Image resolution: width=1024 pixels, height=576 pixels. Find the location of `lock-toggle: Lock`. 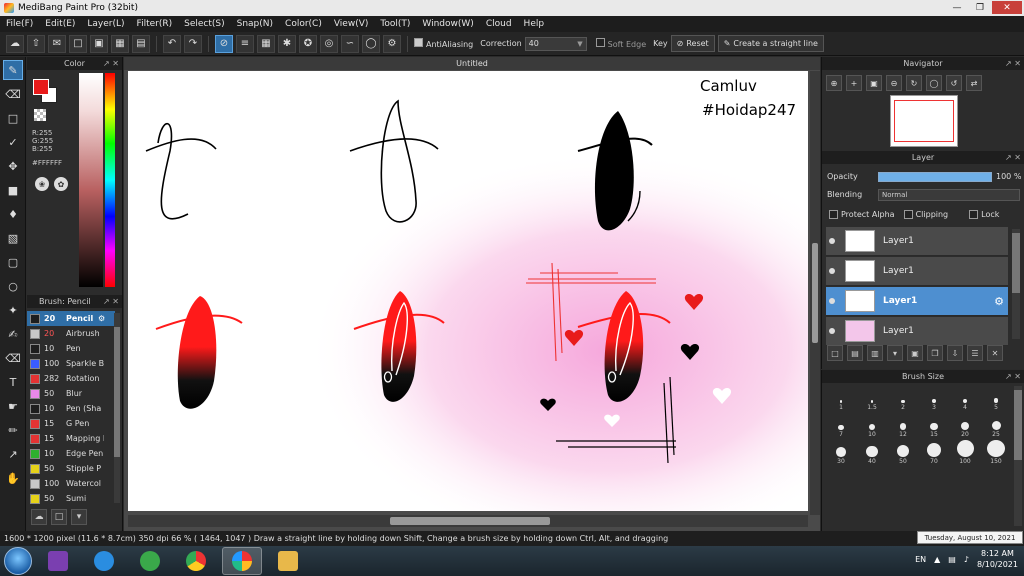

lock-toggle: Lock is located at coordinates (984, 214).